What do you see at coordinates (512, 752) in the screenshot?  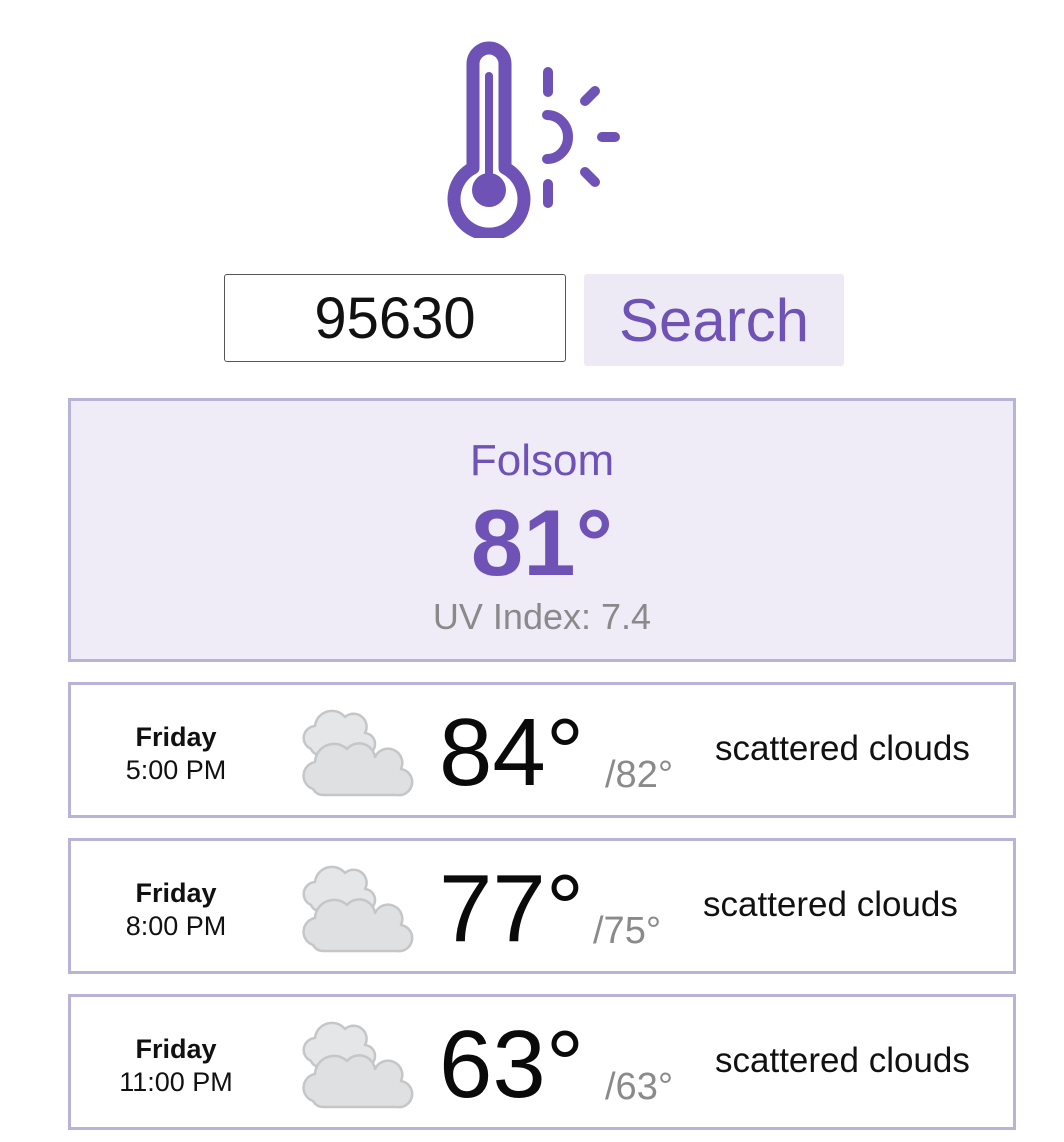 I see `forecast-temperature: 84°` at bounding box center [512, 752].